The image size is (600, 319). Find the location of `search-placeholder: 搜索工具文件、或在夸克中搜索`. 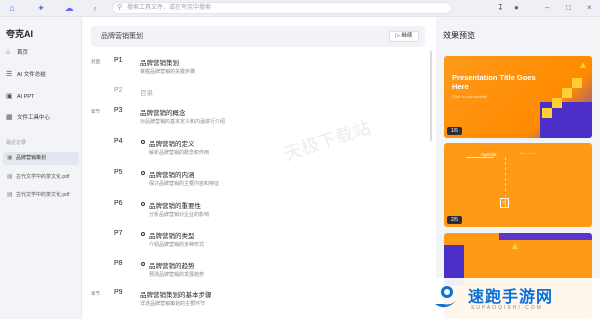

search-placeholder: 搜索工具文件、或在夸克中搜索 is located at coordinates (169, 8).